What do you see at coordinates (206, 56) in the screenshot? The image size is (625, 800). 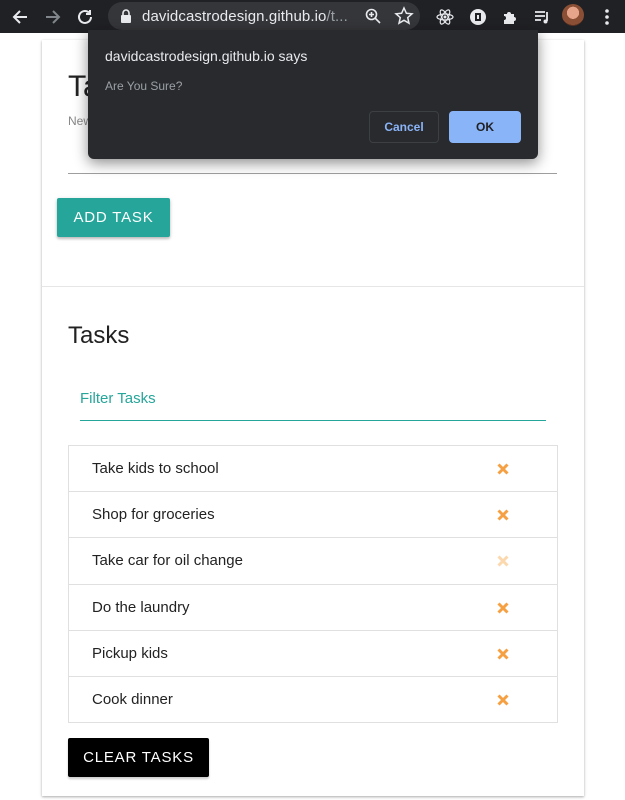 I see `dialog-title: davidcastrodesign.github.io says` at bounding box center [206, 56].